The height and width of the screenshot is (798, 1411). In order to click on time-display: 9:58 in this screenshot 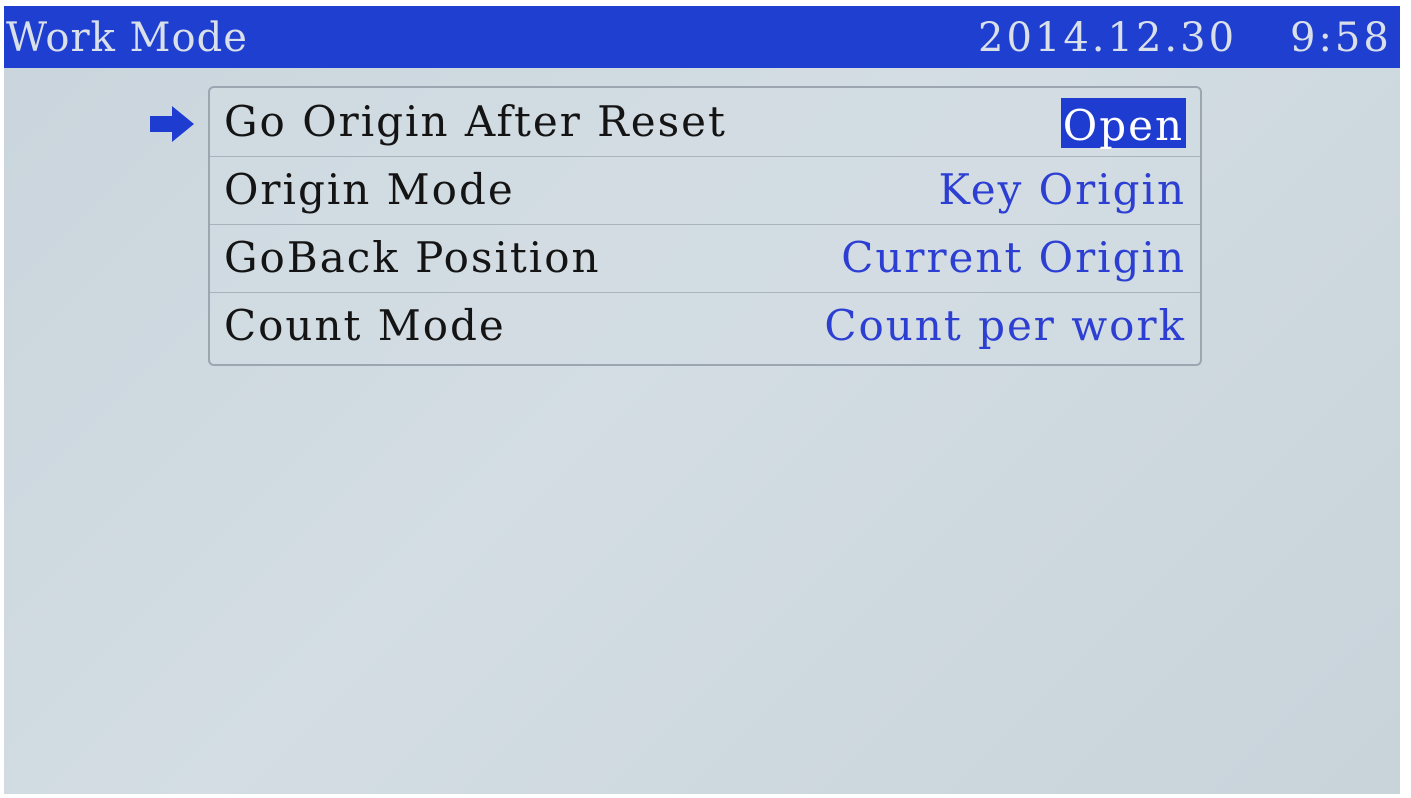, I will do `click(1341, 38)`.